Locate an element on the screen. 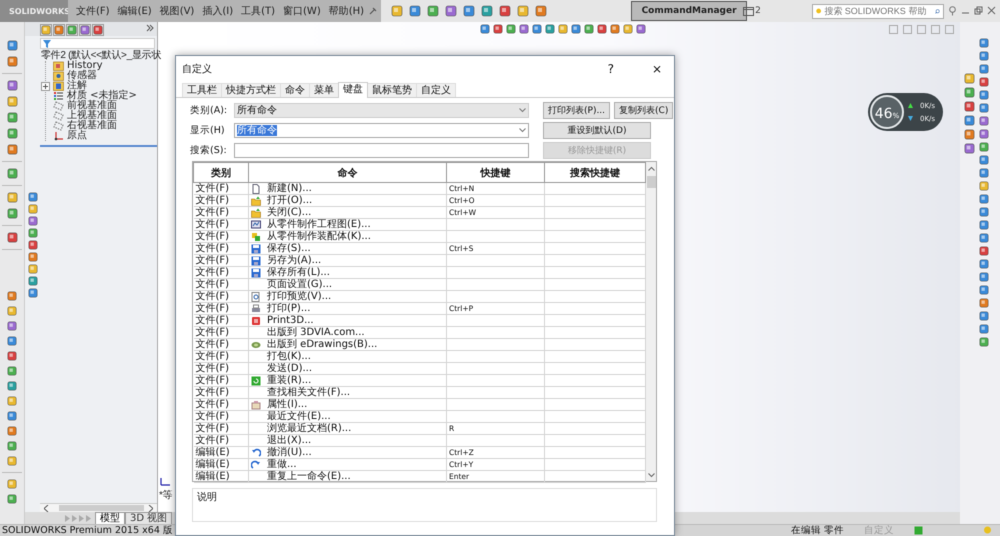 The width and height of the screenshot is (1000, 536). dialog-button: 重设到默认(D) is located at coordinates (597, 130).